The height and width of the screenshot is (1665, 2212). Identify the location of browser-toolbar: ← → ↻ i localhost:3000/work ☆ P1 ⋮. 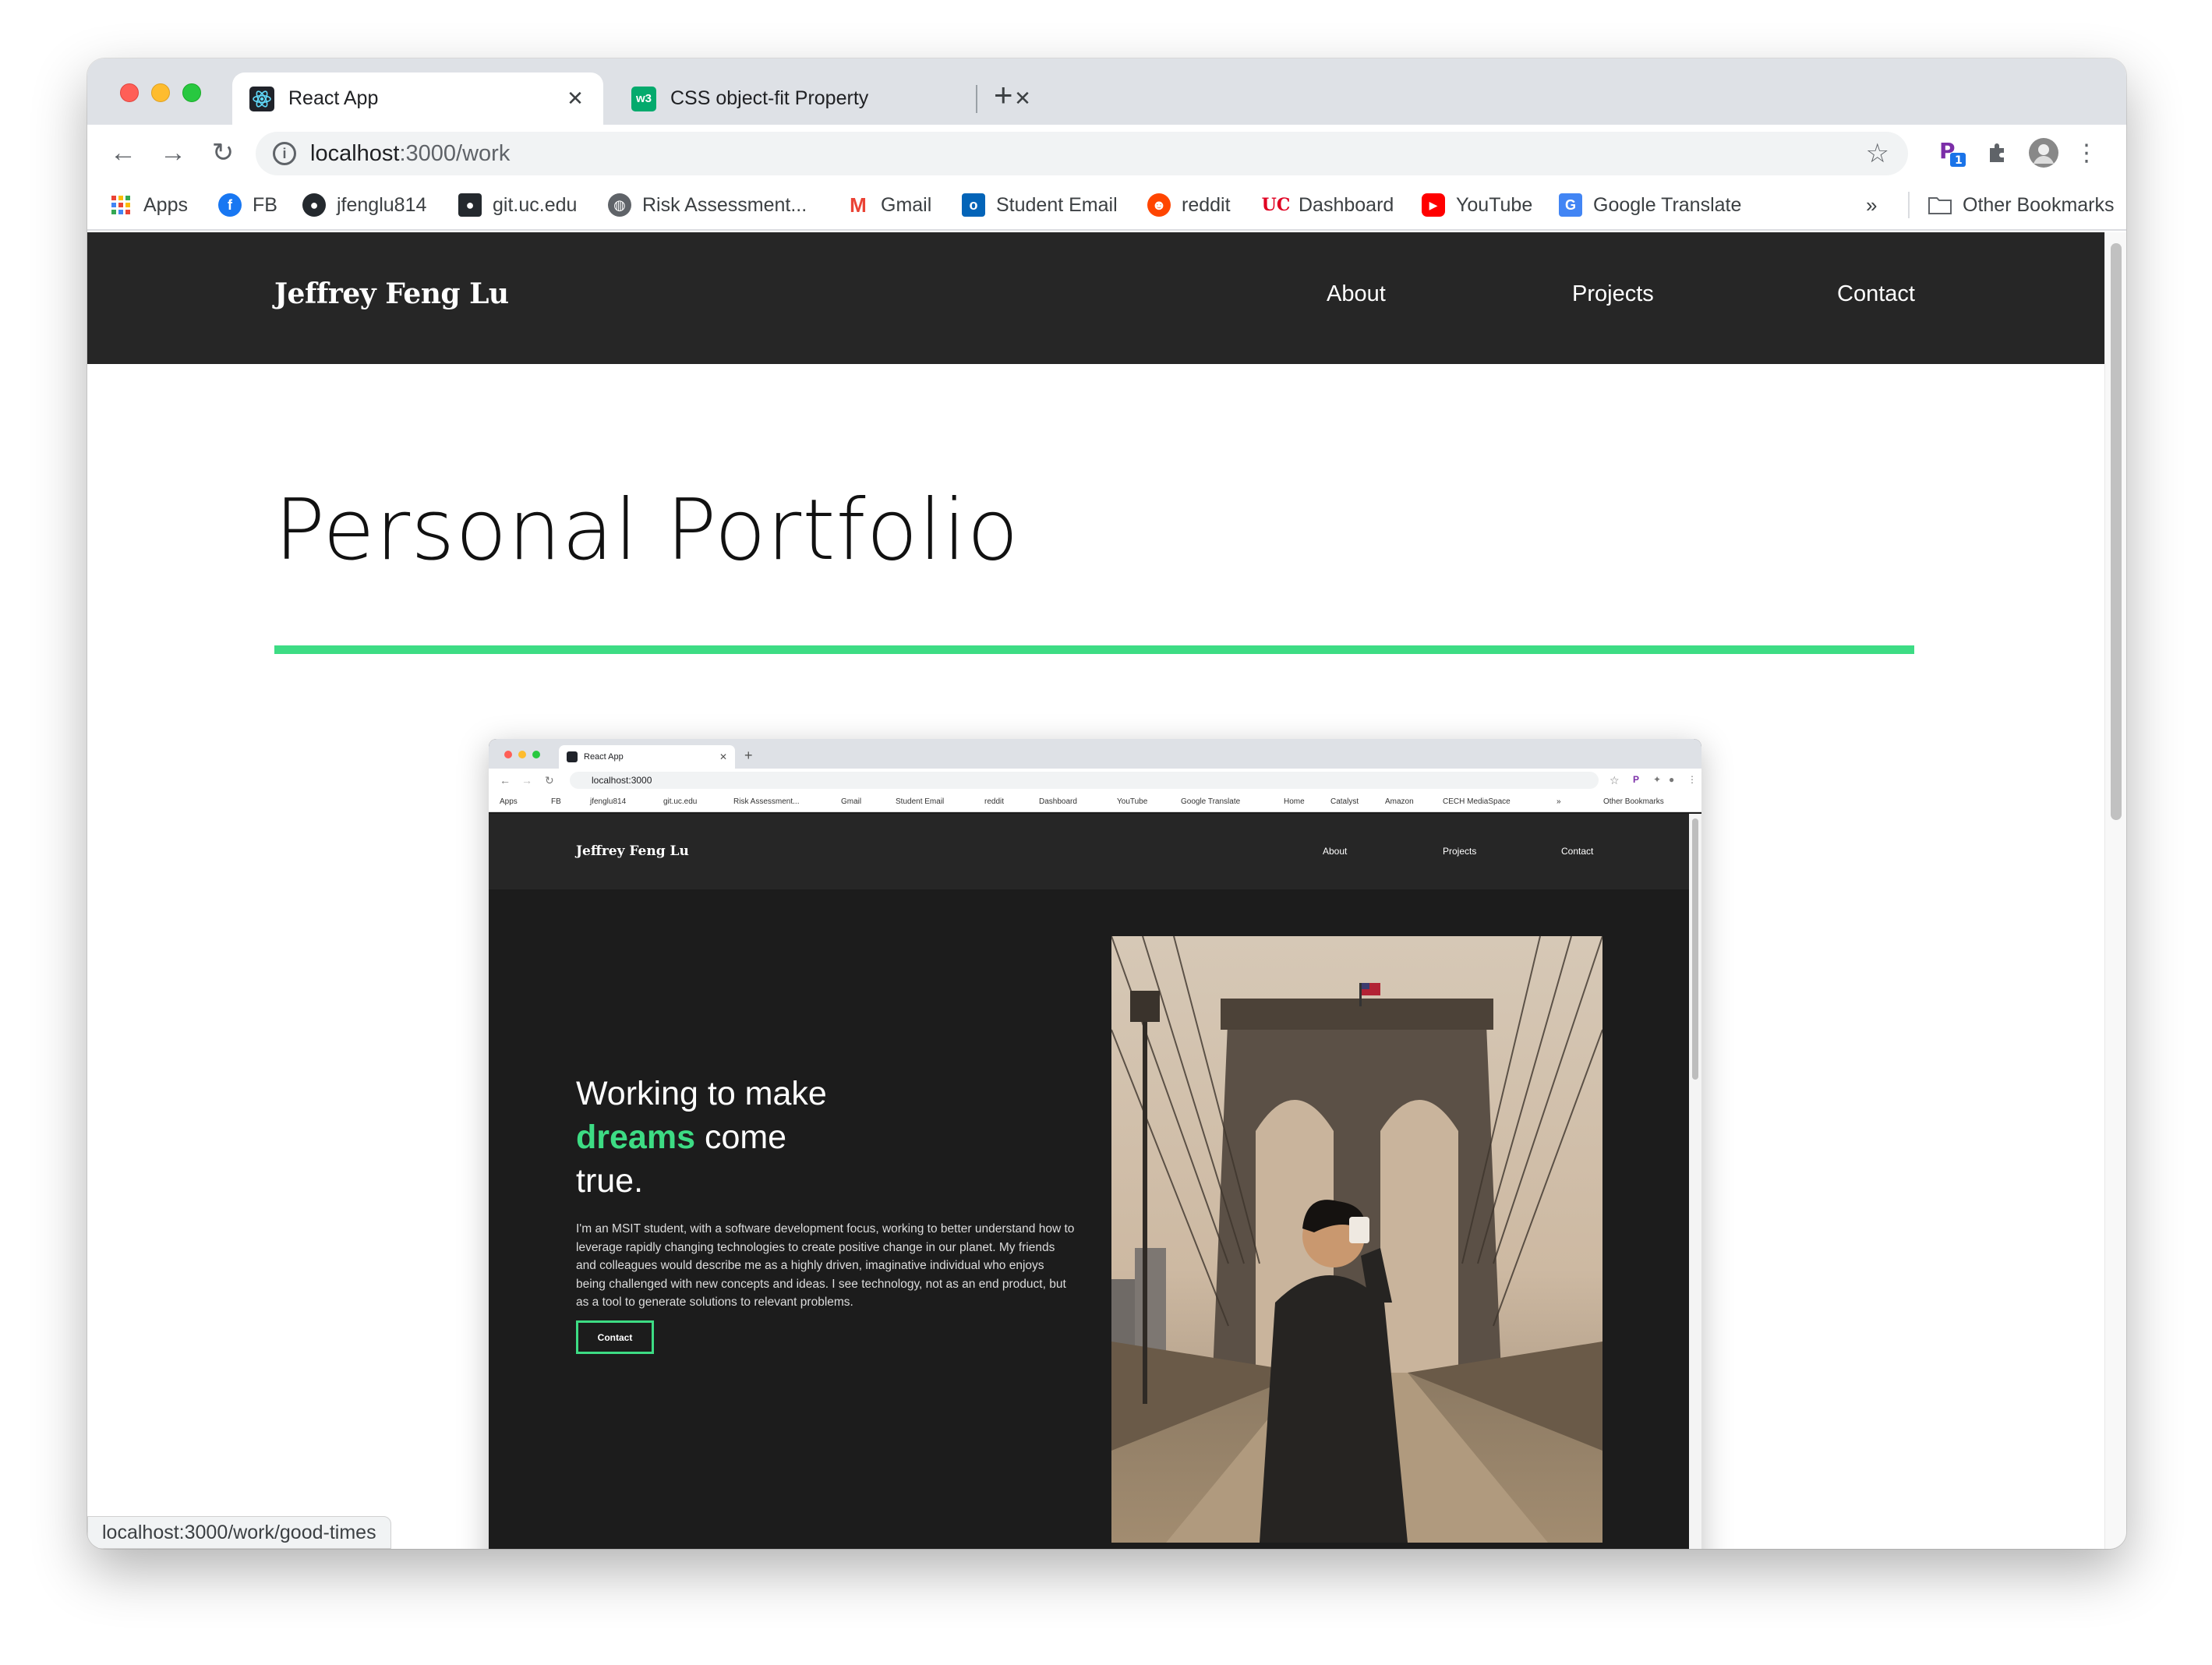
(1106, 153).